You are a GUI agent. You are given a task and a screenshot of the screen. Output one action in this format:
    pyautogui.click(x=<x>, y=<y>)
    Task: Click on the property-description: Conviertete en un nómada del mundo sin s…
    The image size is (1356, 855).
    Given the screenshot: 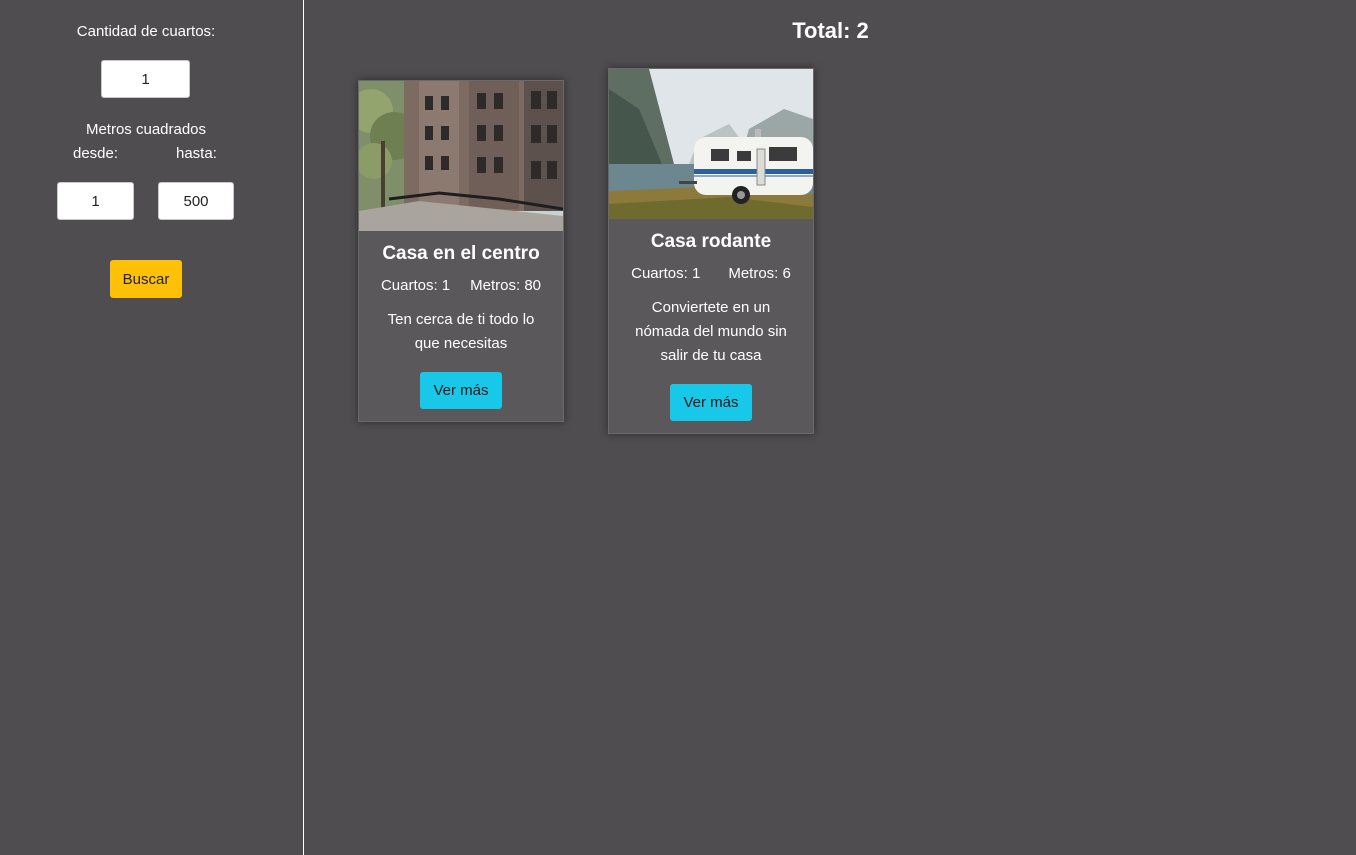 What is the action you would take?
    pyautogui.click(x=711, y=331)
    